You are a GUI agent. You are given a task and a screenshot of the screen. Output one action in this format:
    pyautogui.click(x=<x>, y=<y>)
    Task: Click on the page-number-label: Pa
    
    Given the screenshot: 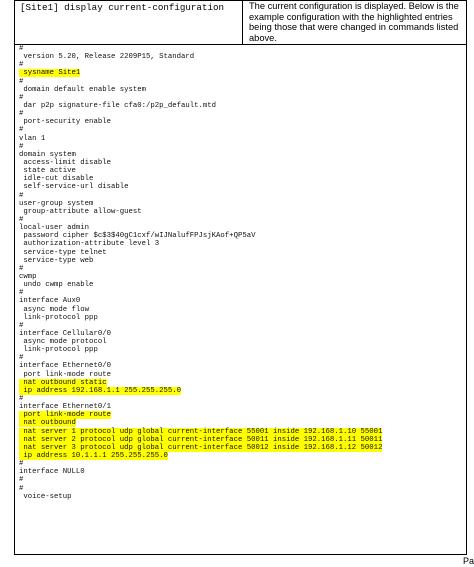 What is the action you would take?
    pyautogui.click(x=468, y=561)
    